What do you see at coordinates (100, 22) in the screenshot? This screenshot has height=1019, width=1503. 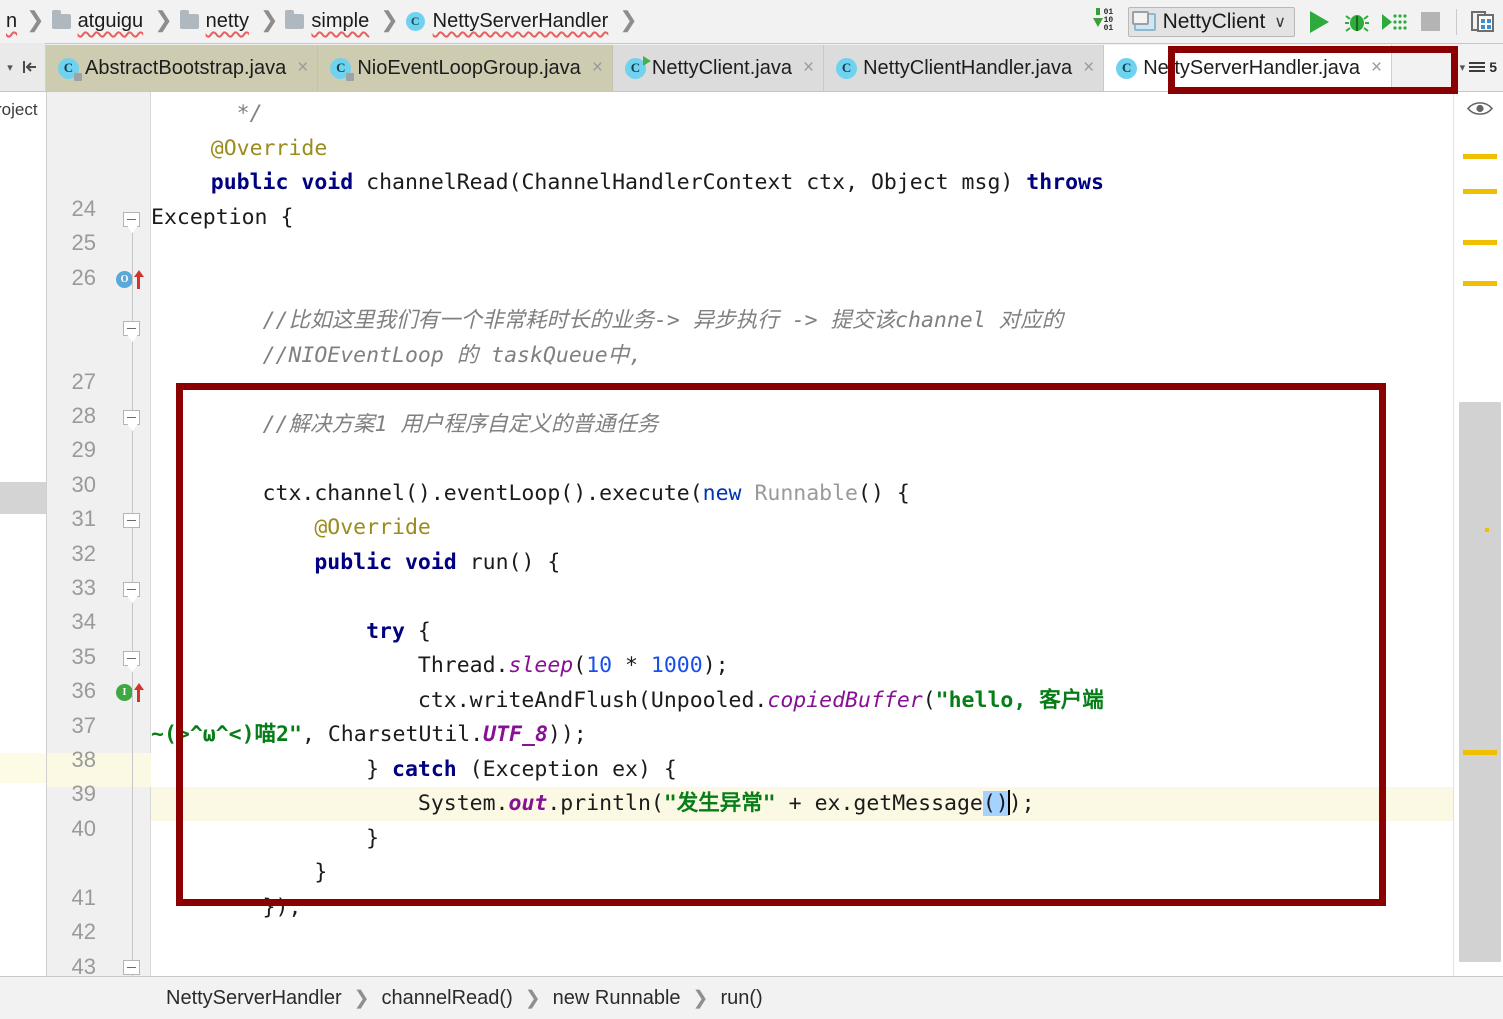 I see `breadcrumb-item-atguigu: atguigu` at bounding box center [100, 22].